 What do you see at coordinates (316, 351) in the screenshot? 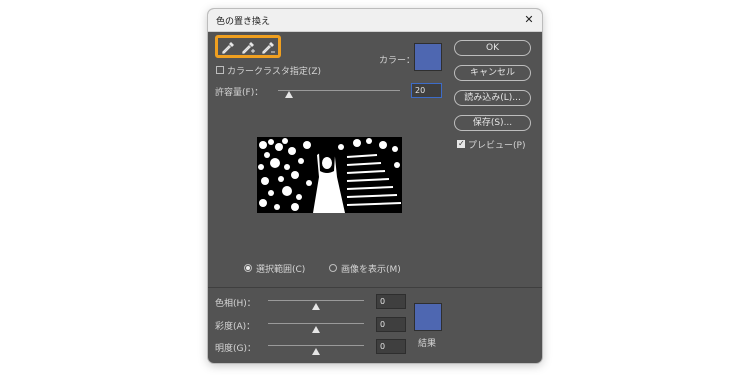
I see `lightness-slider-thumb` at bounding box center [316, 351].